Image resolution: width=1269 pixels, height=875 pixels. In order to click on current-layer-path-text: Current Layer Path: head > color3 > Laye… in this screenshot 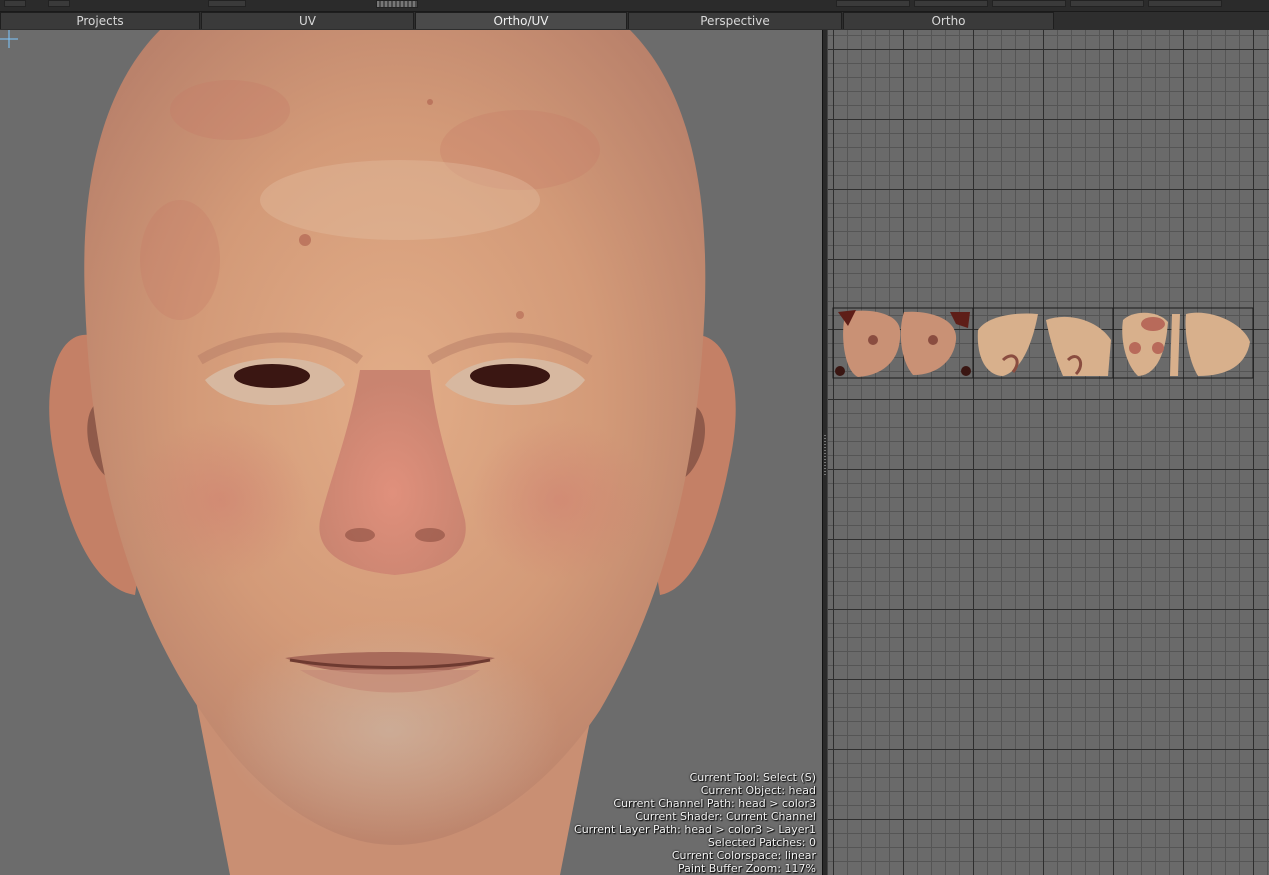, I will do `click(695, 829)`.